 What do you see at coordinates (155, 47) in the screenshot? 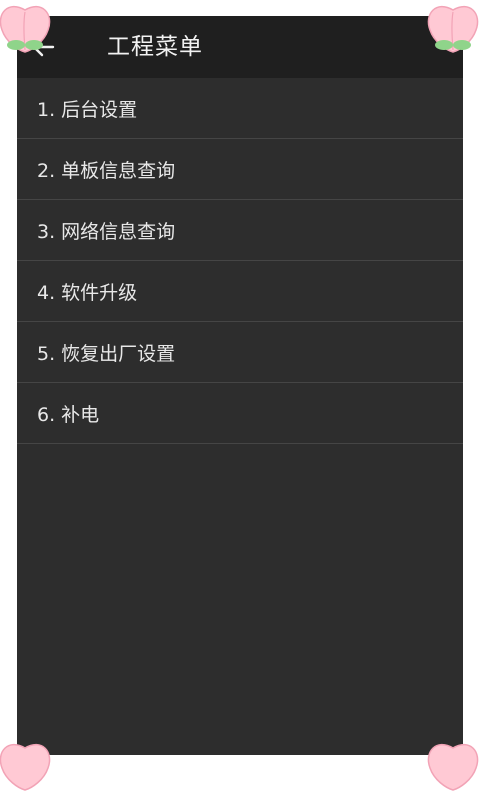
I see `page-title: 工程菜单` at bounding box center [155, 47].